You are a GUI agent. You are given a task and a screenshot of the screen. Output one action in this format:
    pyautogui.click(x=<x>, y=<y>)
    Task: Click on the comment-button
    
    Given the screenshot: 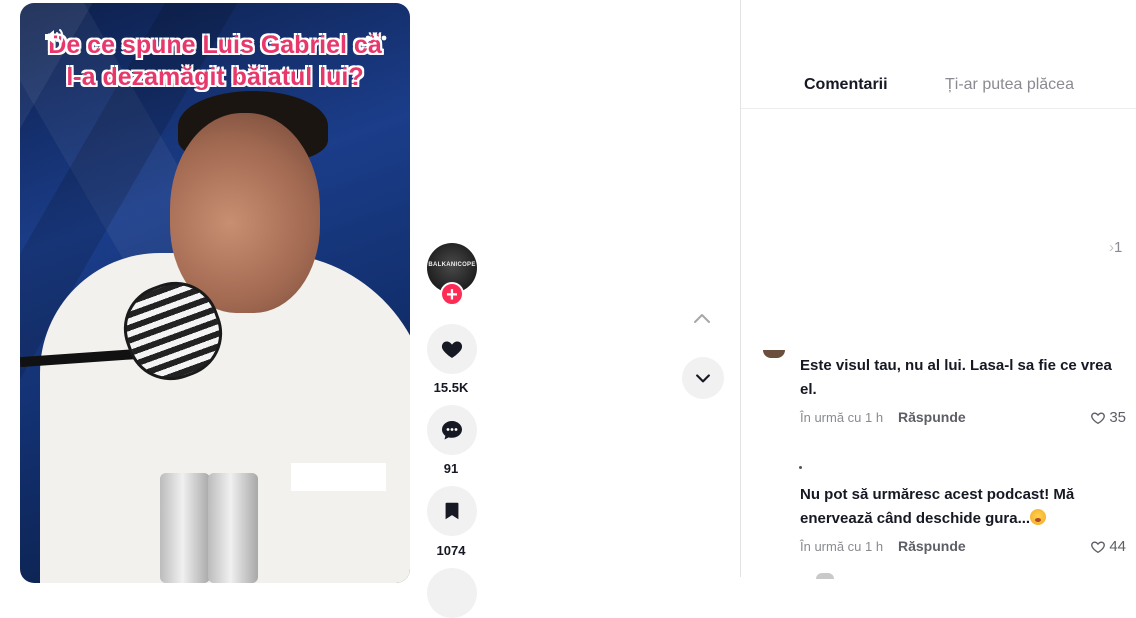 What is the action you would take?
    pyautogui.click(x=452, y=430)
    